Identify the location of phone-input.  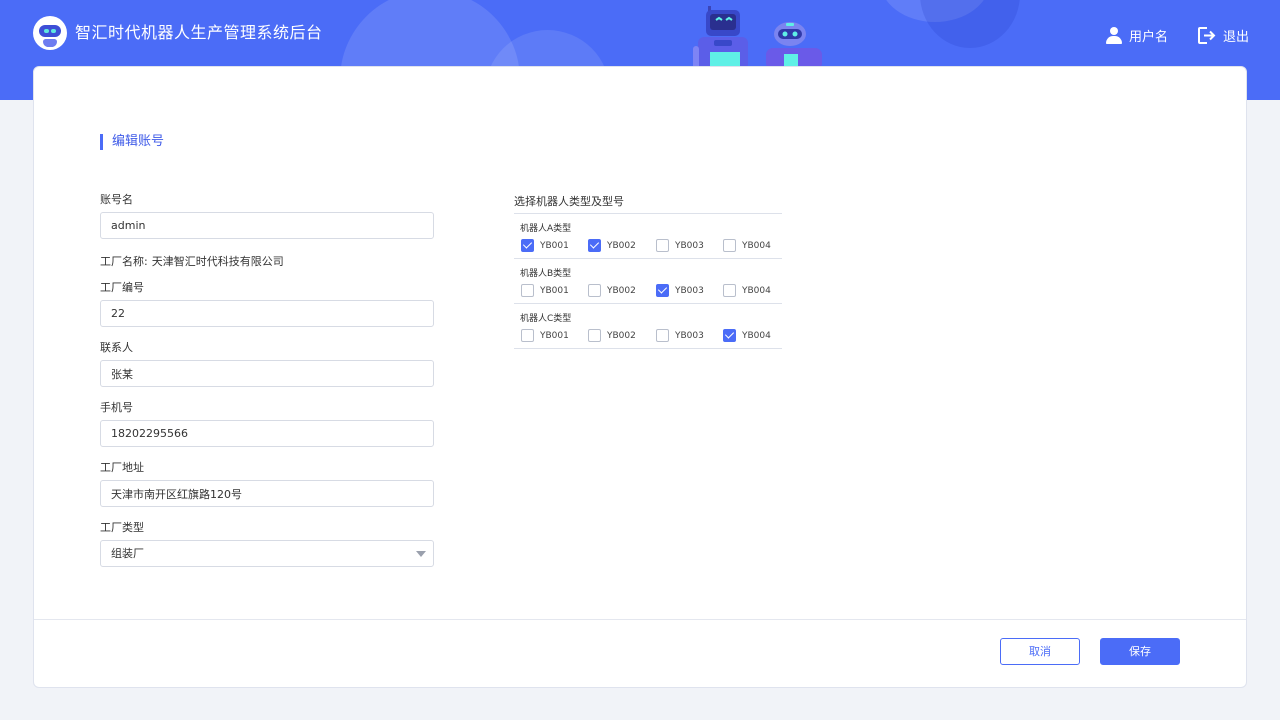
(267, 433).